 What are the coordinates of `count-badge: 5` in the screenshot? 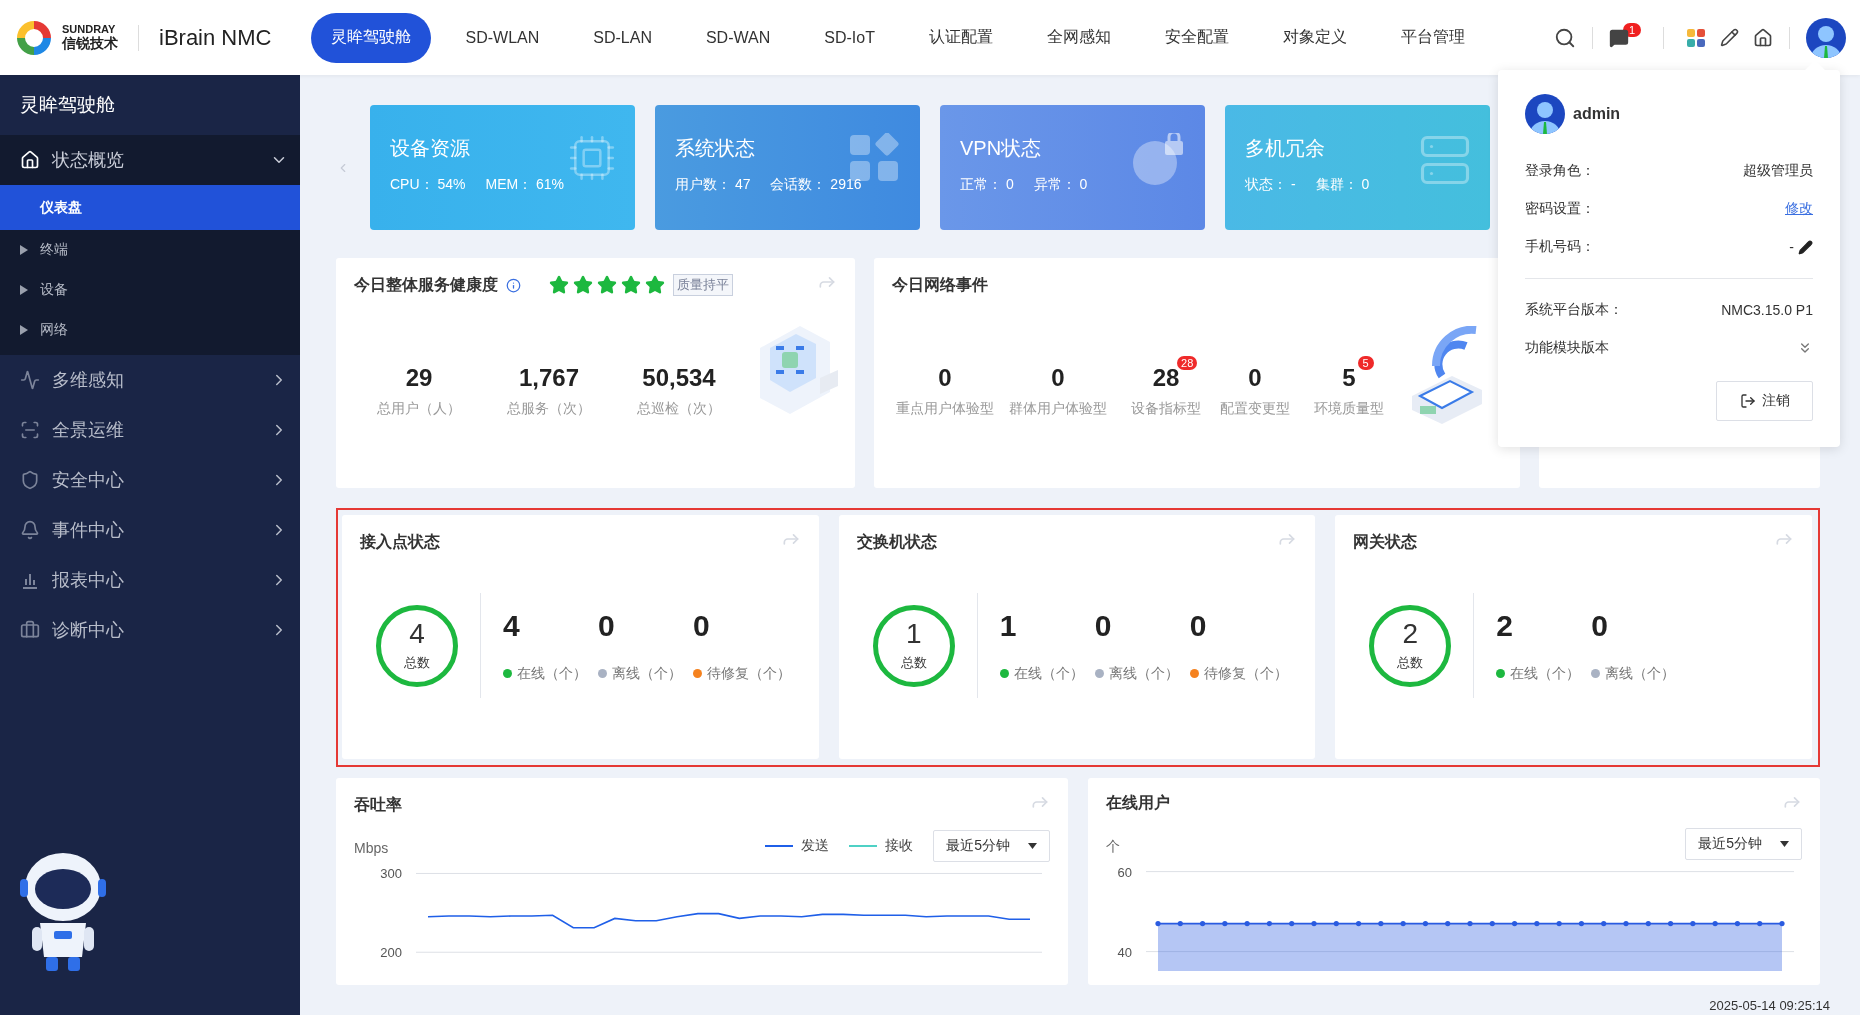 It's located at (1365, 363).